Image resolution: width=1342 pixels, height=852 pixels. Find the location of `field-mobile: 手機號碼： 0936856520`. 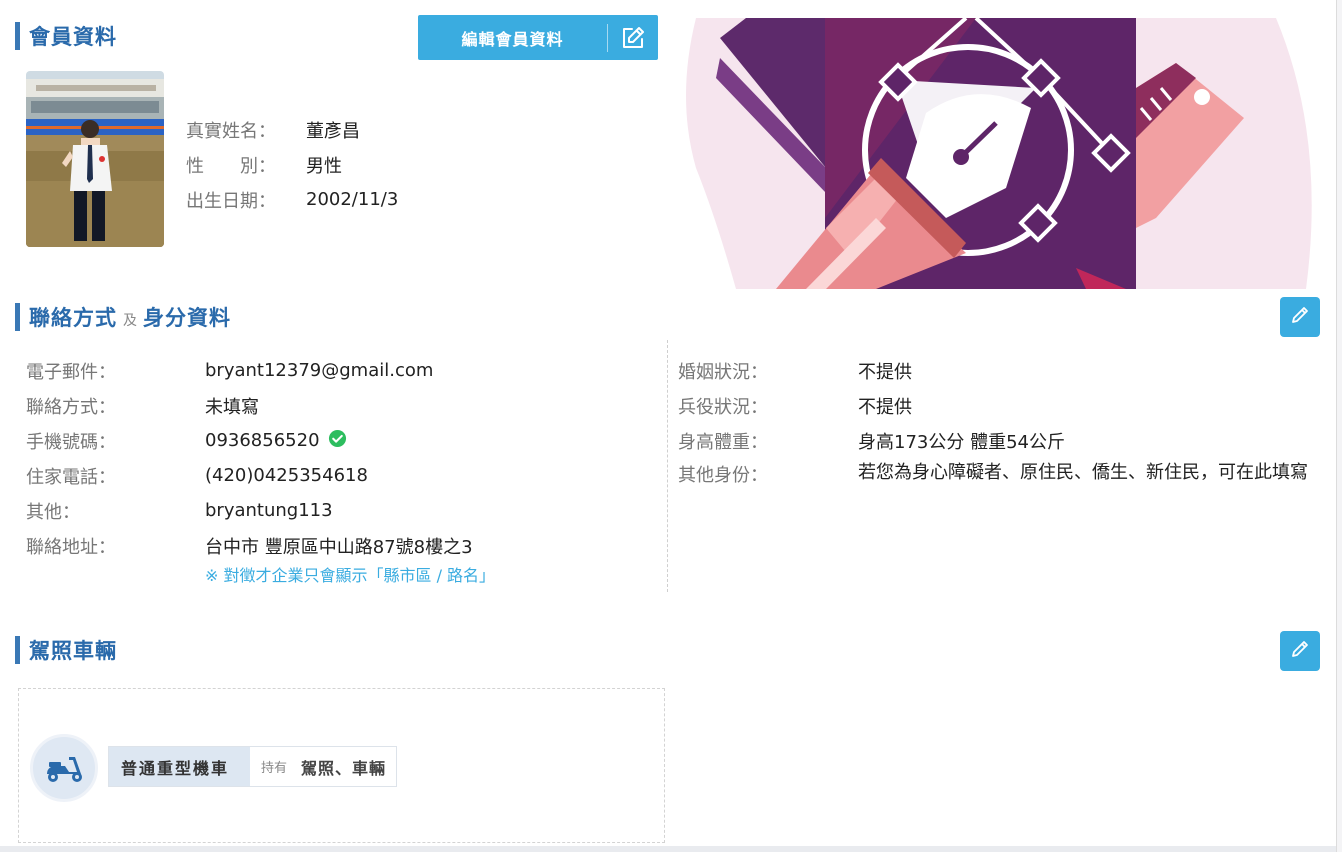

field-mobile: 手機號碼： 0936856520 is located at coordinates (249, 440).